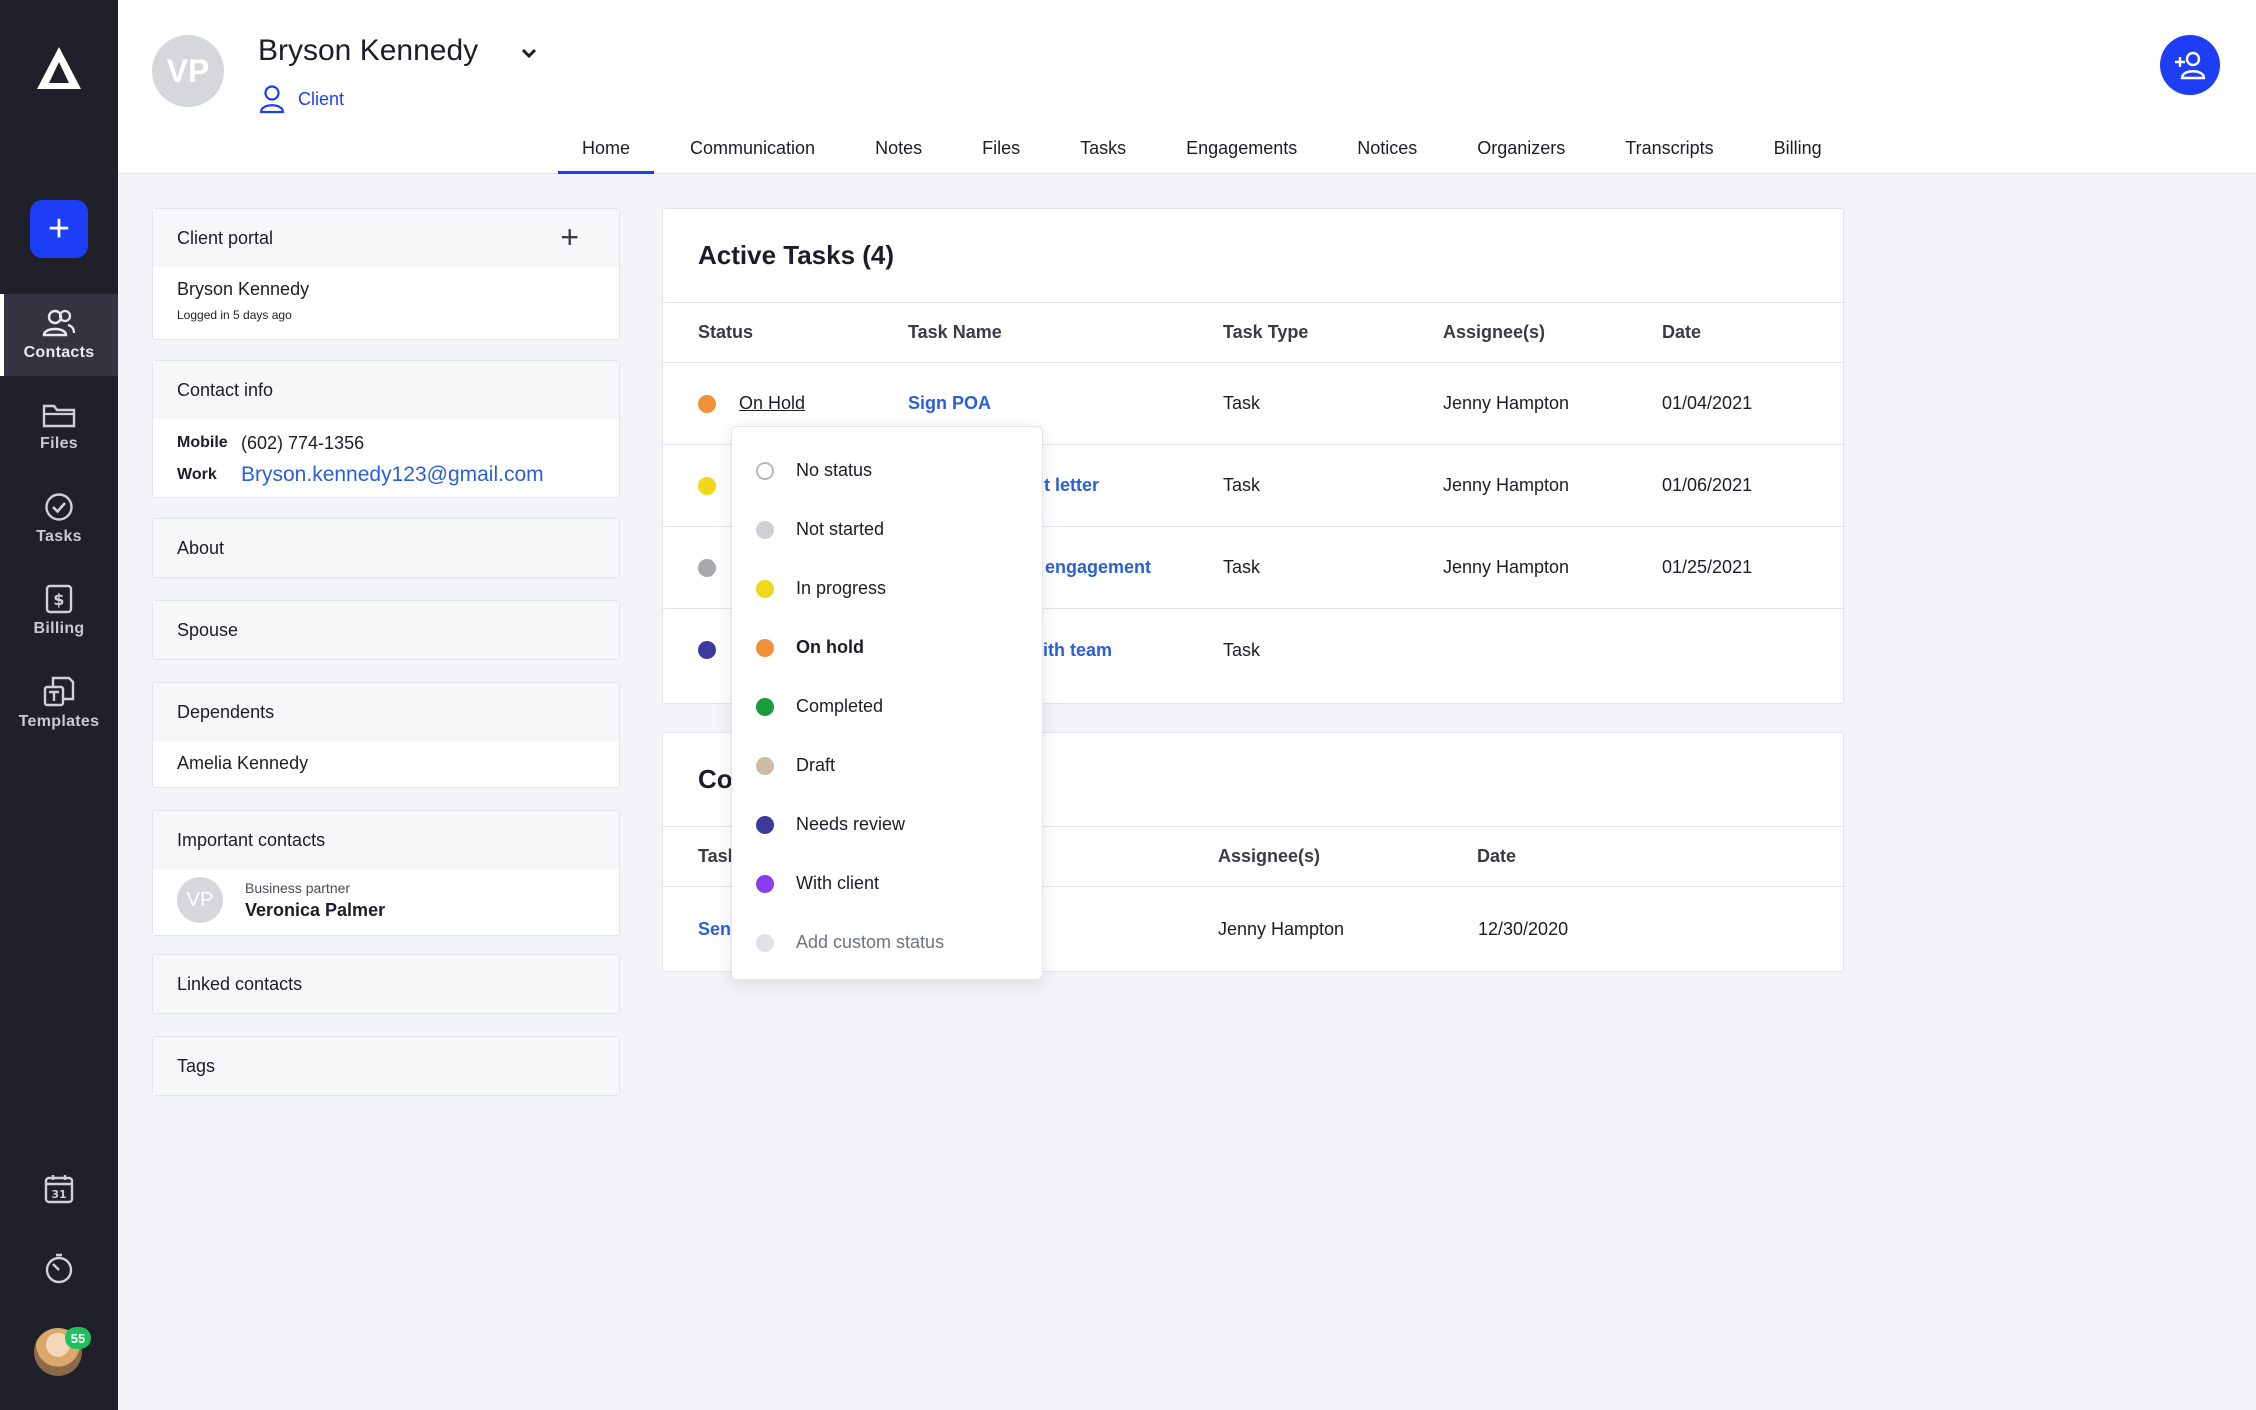 The width and height of the screenshot is (2256, 1410). I want to click on status-option-needs-review: Needs review, so click(887, 824).